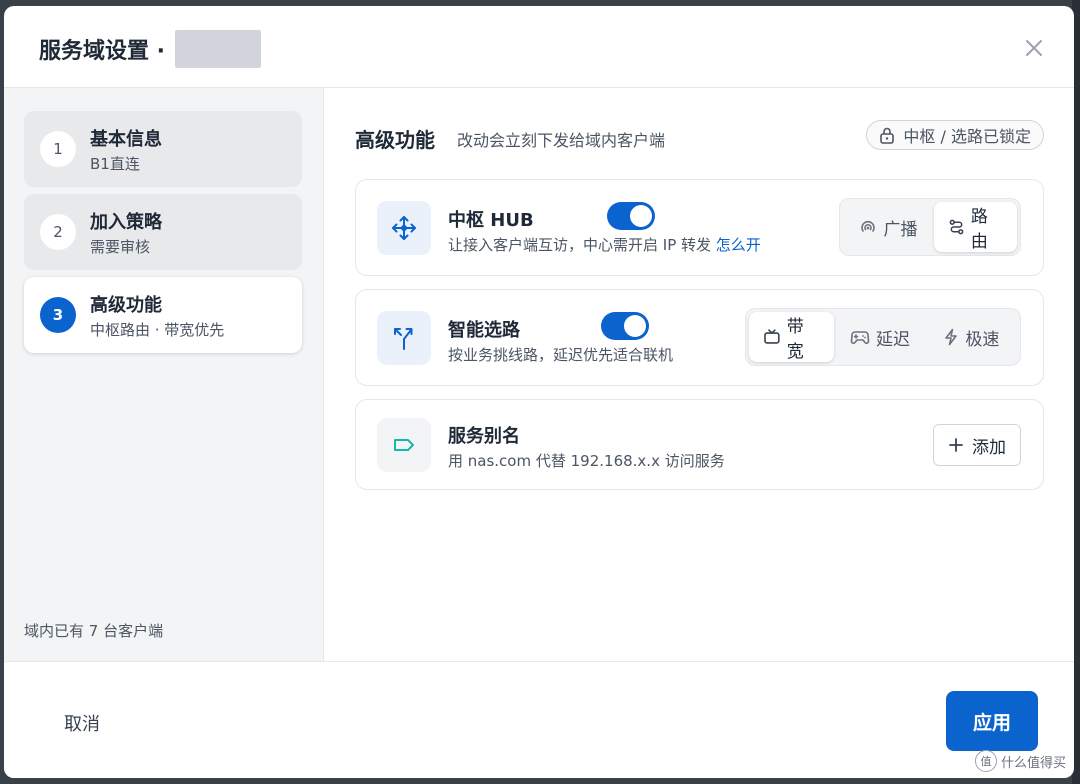  I want to click on close-button, so click(1034, 48).